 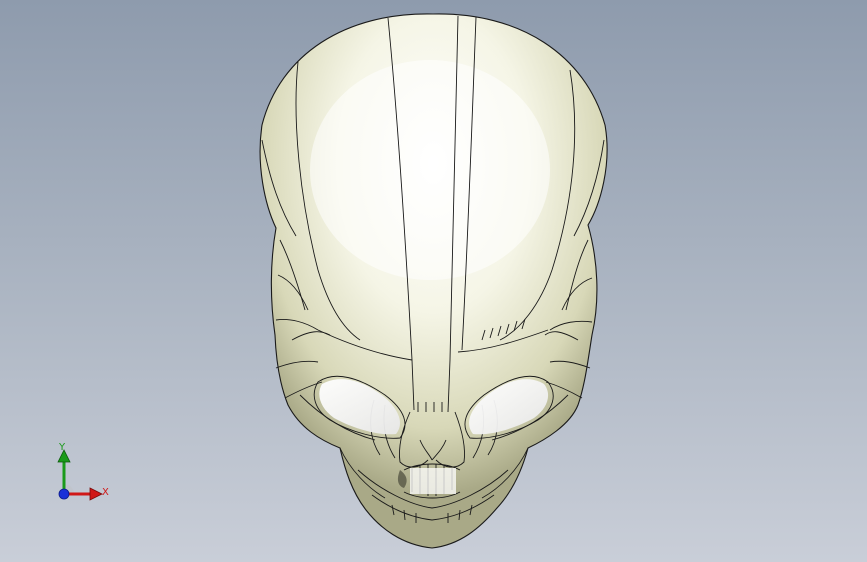 I want to click on x-axis-label: X, so click(x=105, y=492).